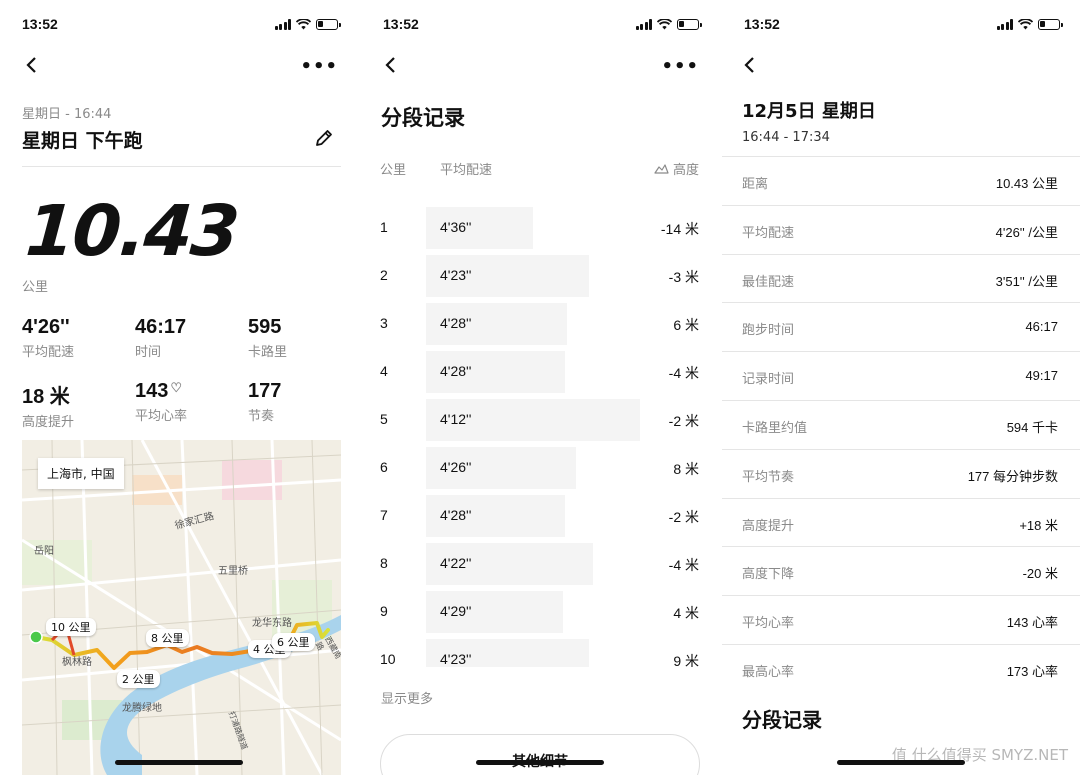  I want to click on detail-row: 最高心率 173 心率, so click(901, 668).